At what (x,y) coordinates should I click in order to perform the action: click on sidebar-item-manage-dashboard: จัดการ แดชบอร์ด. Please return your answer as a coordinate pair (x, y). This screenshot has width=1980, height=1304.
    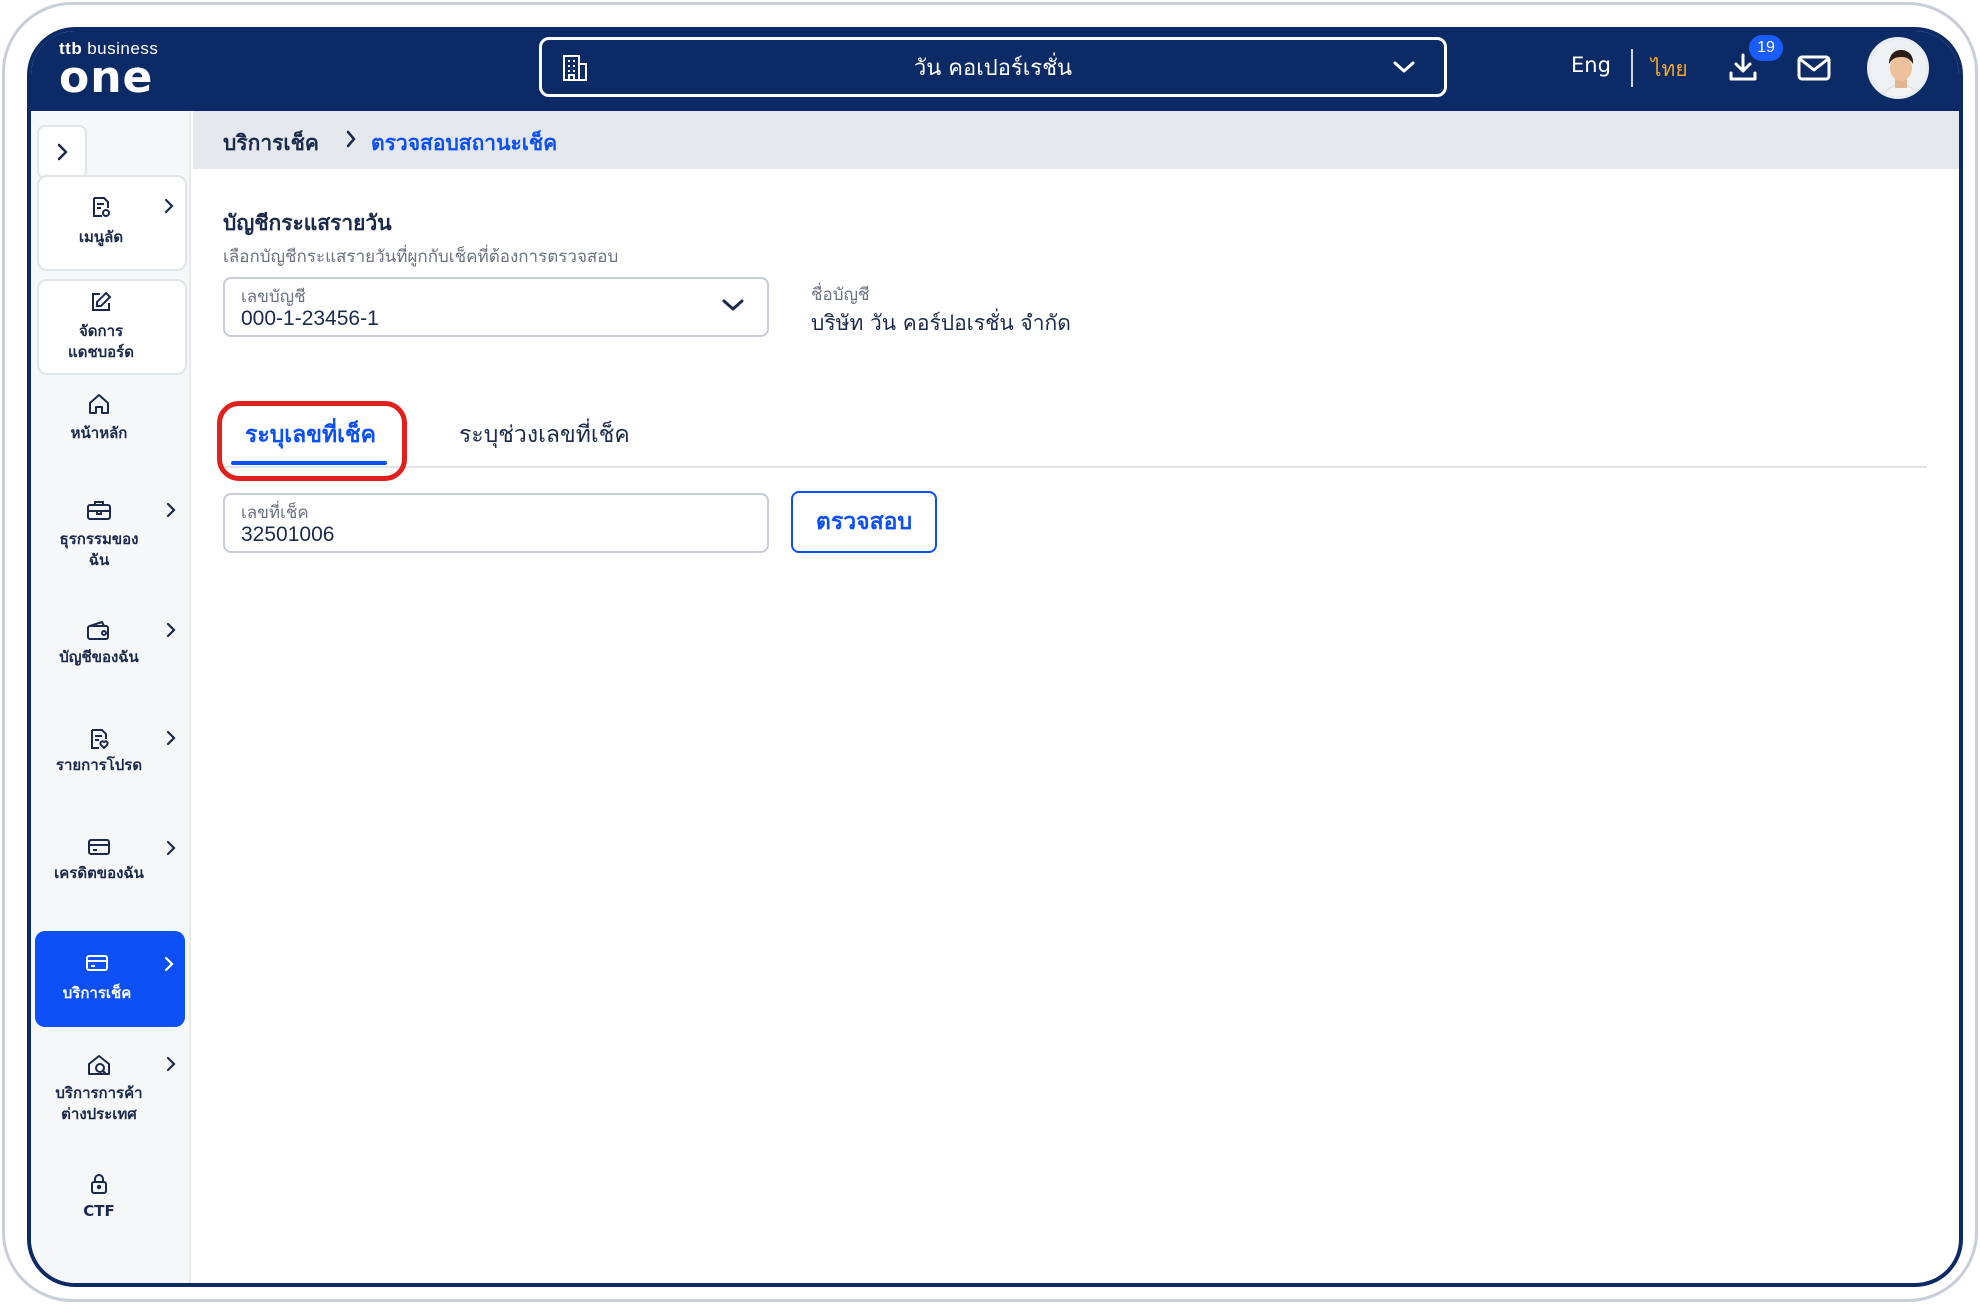
    Looking at the image, I should click on (112, 327).